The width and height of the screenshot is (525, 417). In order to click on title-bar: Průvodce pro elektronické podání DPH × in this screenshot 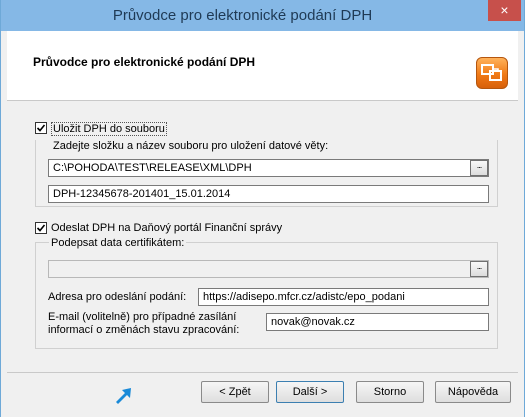, I will do `click(262, 15)`.